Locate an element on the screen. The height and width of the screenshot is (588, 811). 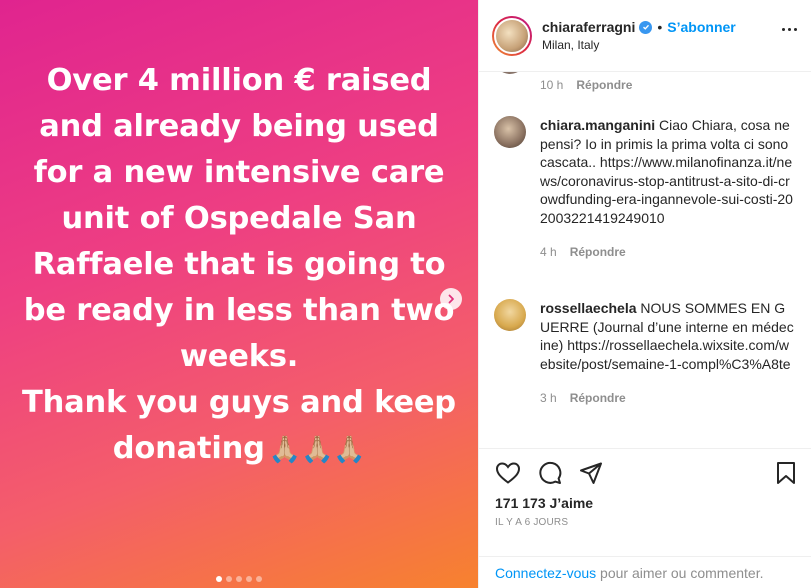
image-text-line: Thank you guys and keep is located at coordinates (239, 402).